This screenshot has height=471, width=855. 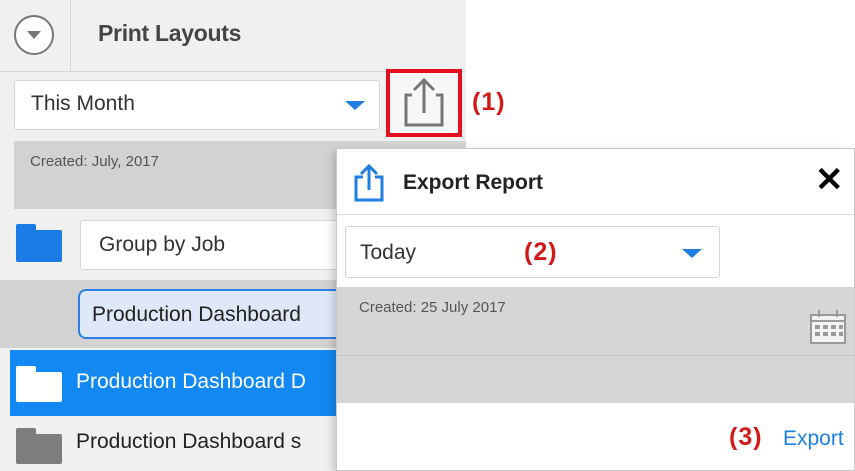 I want to click on header-divider, so click(x=70, y=36).